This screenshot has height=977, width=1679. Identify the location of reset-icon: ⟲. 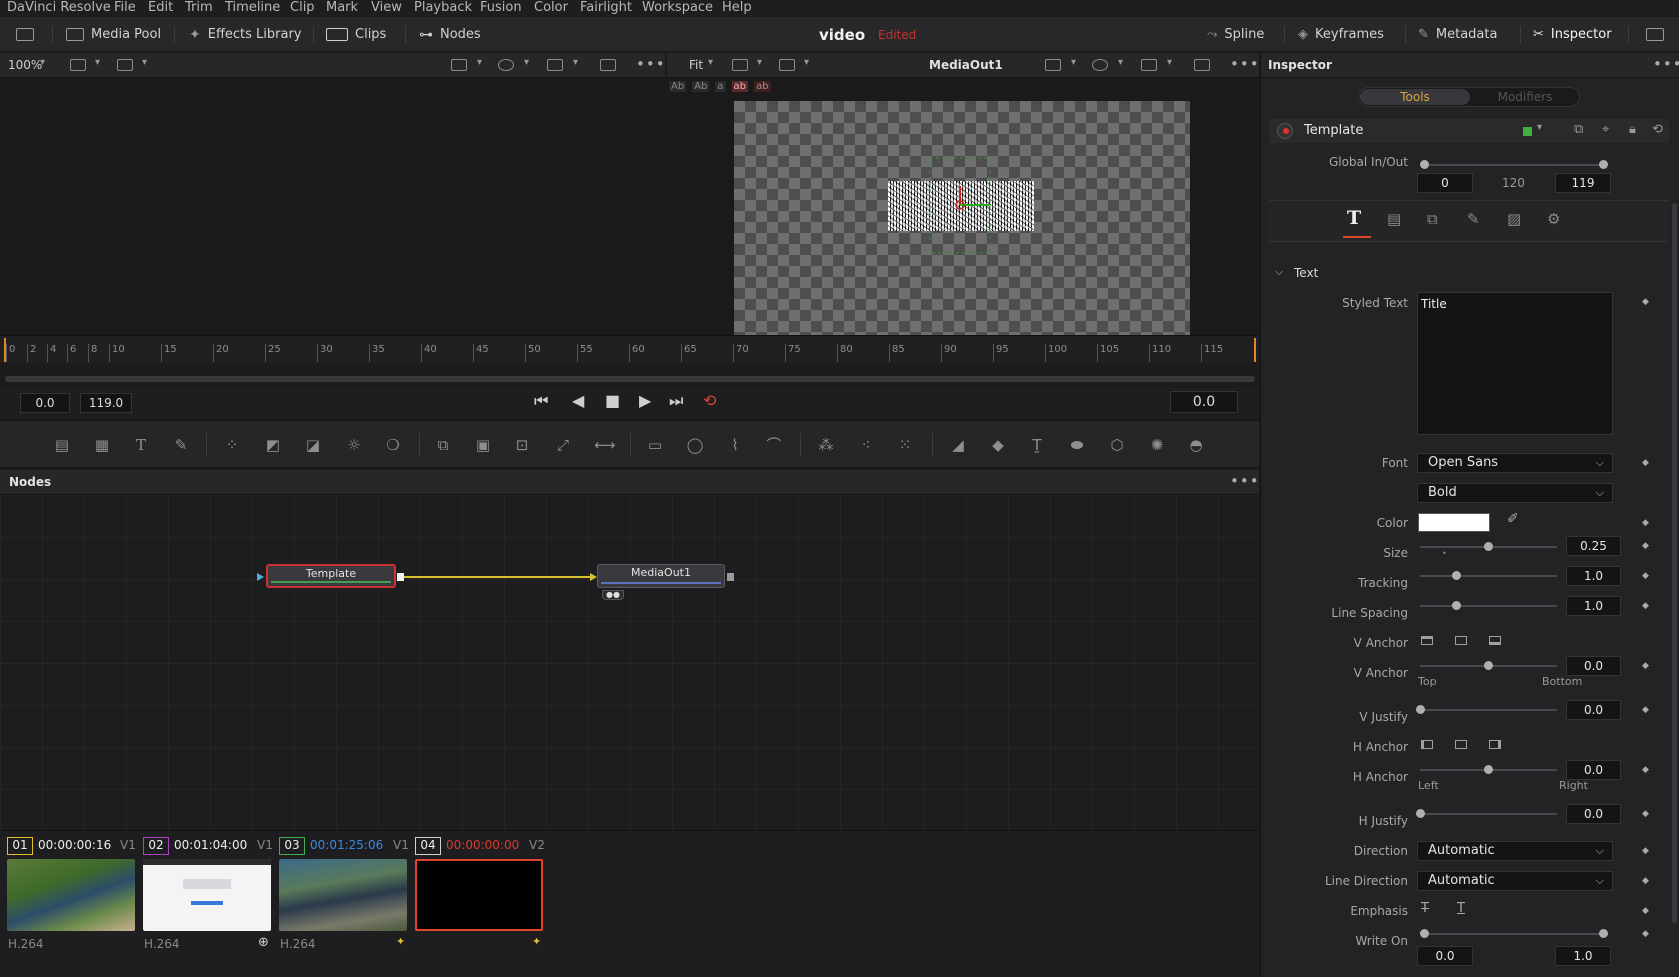
(1657, 129).